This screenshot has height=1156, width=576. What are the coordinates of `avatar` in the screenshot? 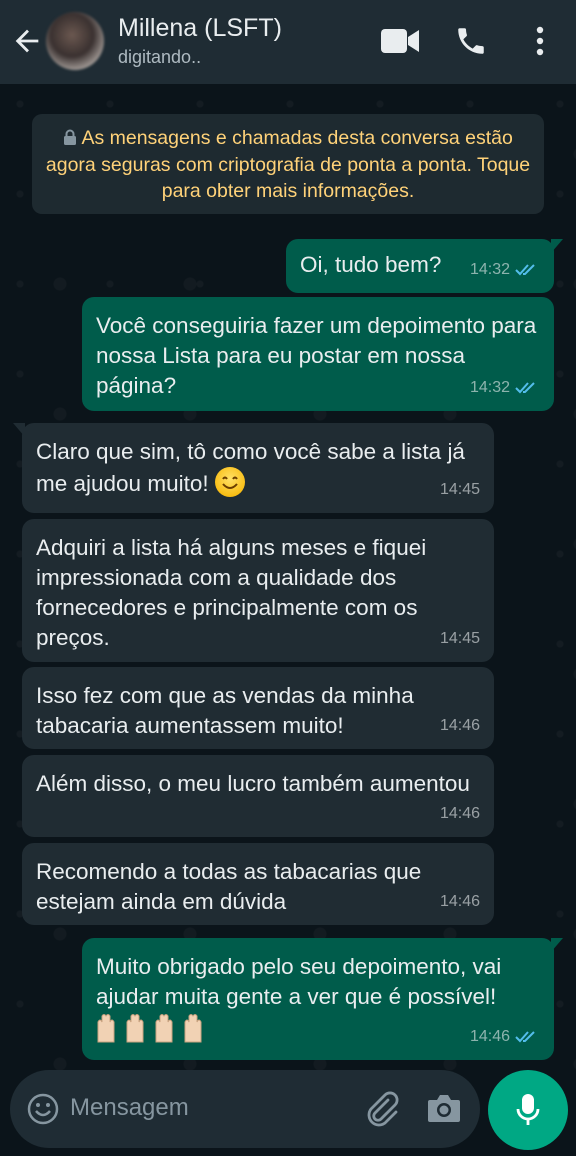 It's located at (75, 41).